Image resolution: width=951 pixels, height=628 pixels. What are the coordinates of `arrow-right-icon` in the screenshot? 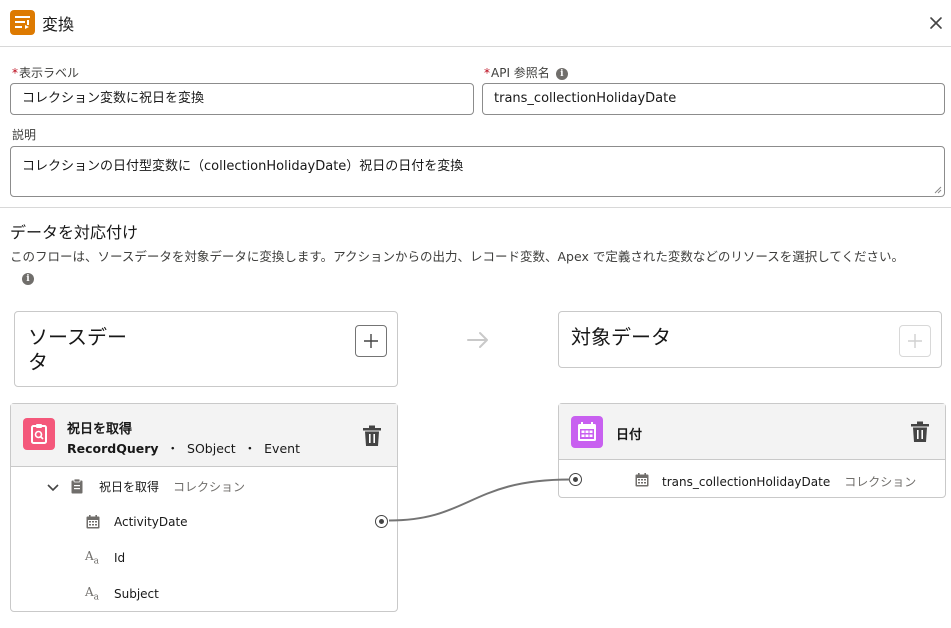 It's located at (478, 340).